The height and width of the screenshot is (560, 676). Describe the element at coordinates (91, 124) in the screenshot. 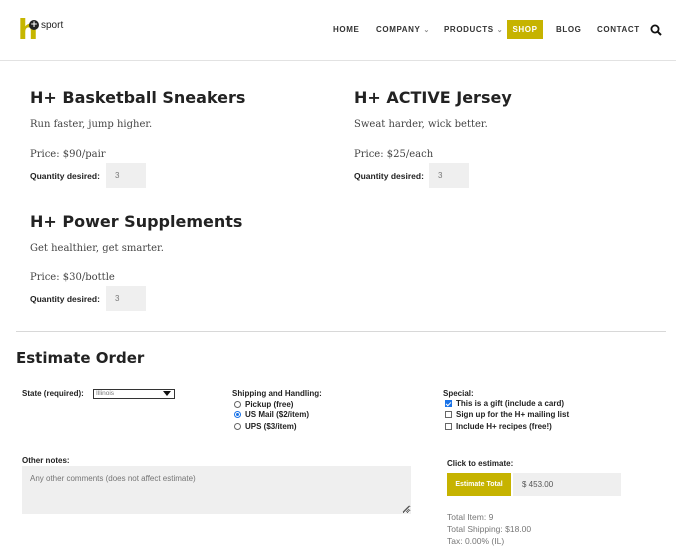

I see `product-description: Run faster, jump higher.` at that location.